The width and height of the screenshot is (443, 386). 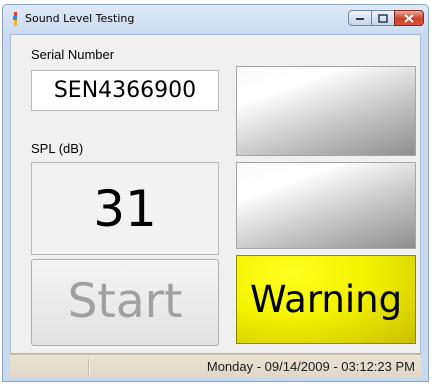 What do you see at coordinates (326, 299) in the screenshot?
I see `warning-indicator: Warning` at bounding box center [326, 299].